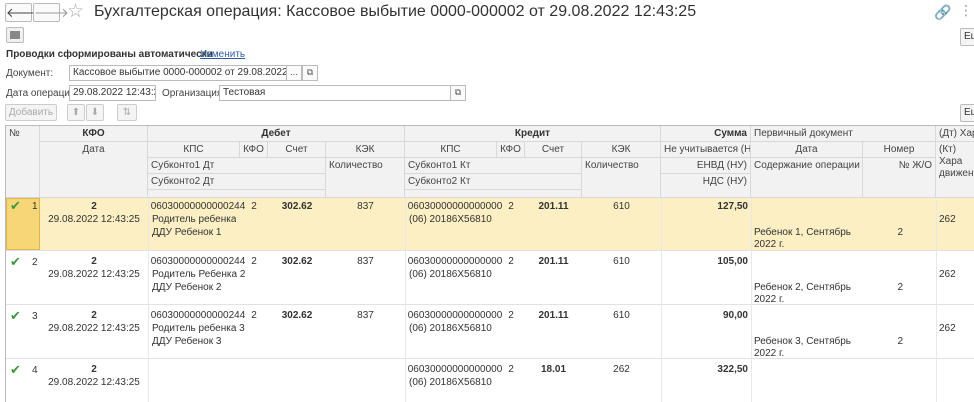  What do you see at coordinates (94, 170) in the screenshot?
I see `header-date: Дата` at bounding box center [94, 170].